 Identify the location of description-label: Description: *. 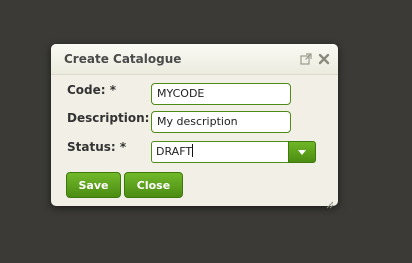
(113, 118).